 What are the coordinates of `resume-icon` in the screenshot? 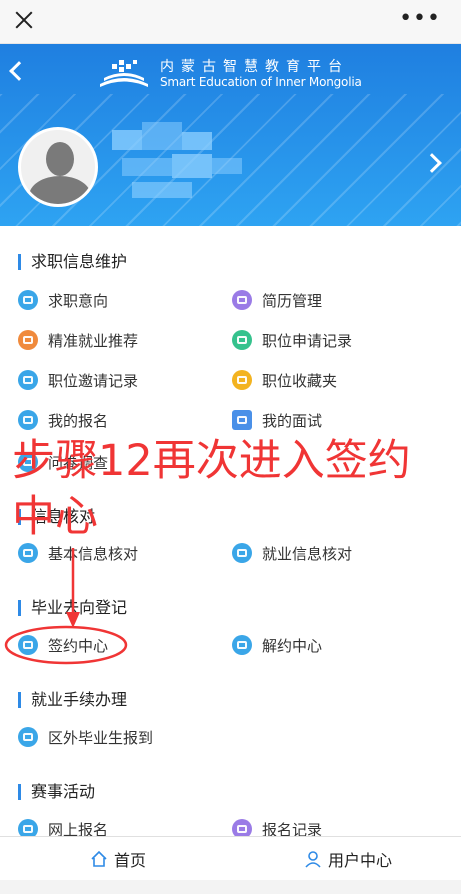 It's located at (242, 300).